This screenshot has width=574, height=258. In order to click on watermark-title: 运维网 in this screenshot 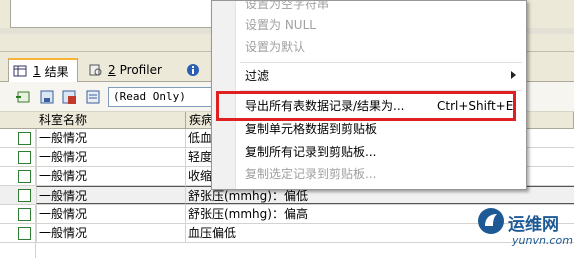, I will do `click(533, 225)`.